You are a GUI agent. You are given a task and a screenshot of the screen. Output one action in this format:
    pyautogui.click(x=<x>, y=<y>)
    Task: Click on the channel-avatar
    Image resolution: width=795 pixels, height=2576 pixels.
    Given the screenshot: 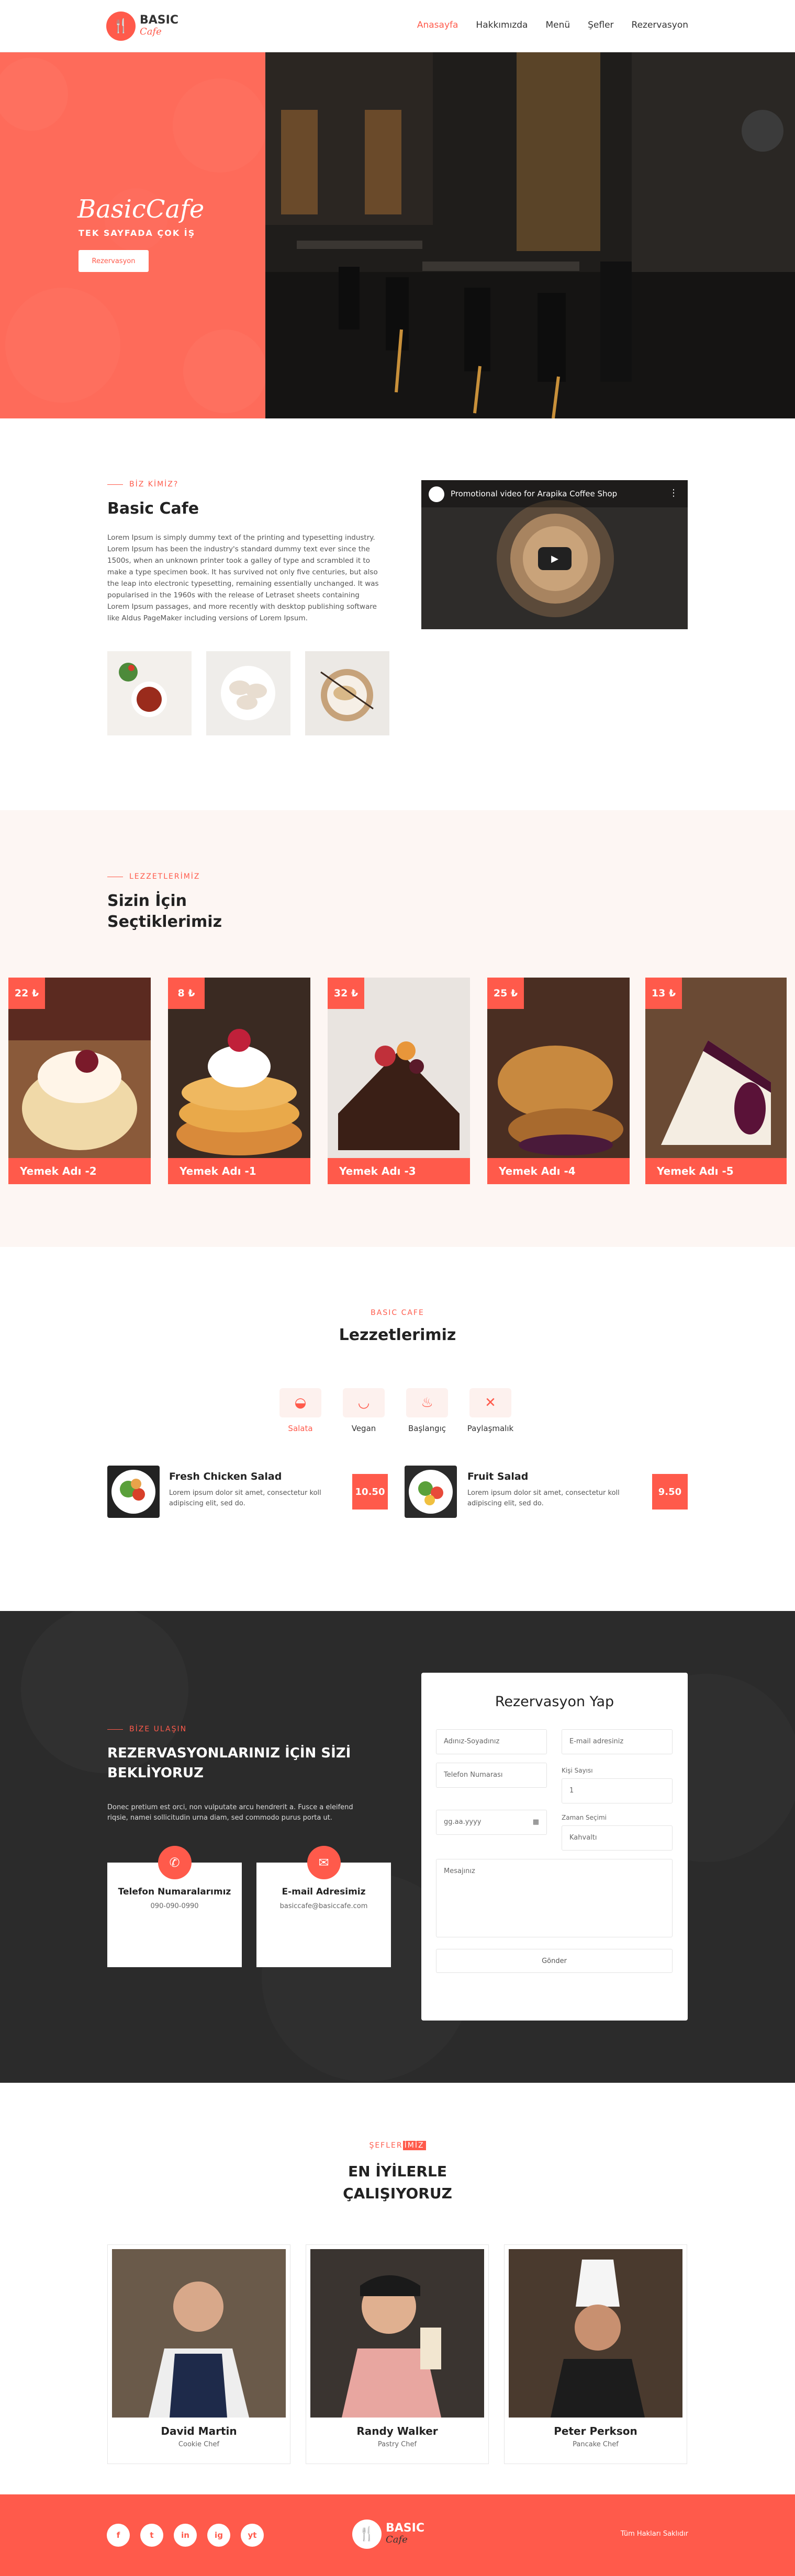 What is the action you would take?
    pyautogui.click(x=436, y=494)
    